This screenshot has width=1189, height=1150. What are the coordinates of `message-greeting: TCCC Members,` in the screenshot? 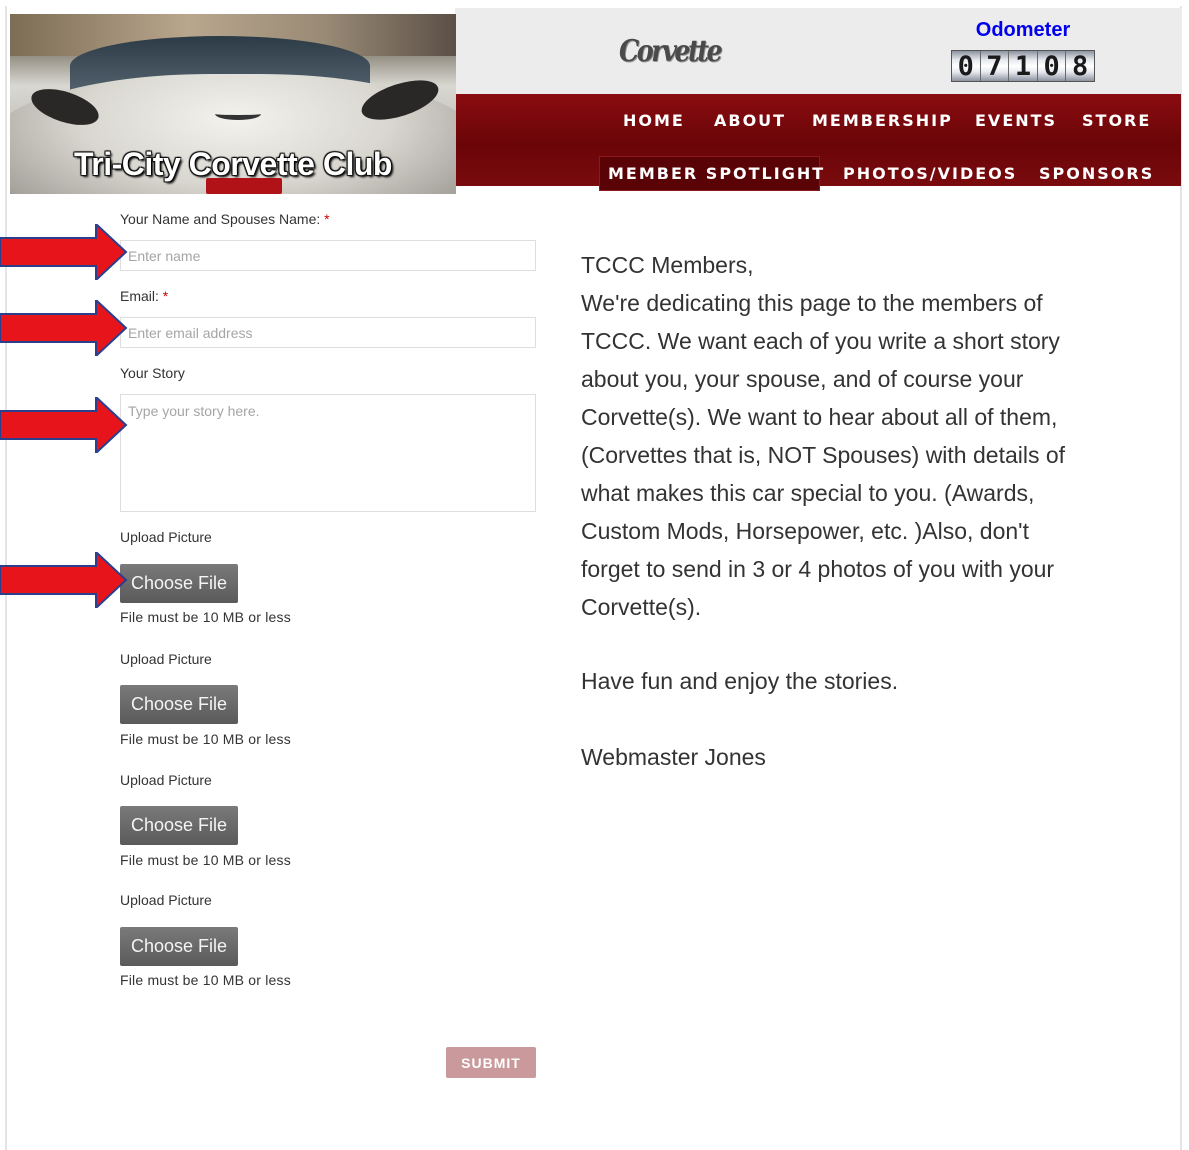 It's located at (667, 265).